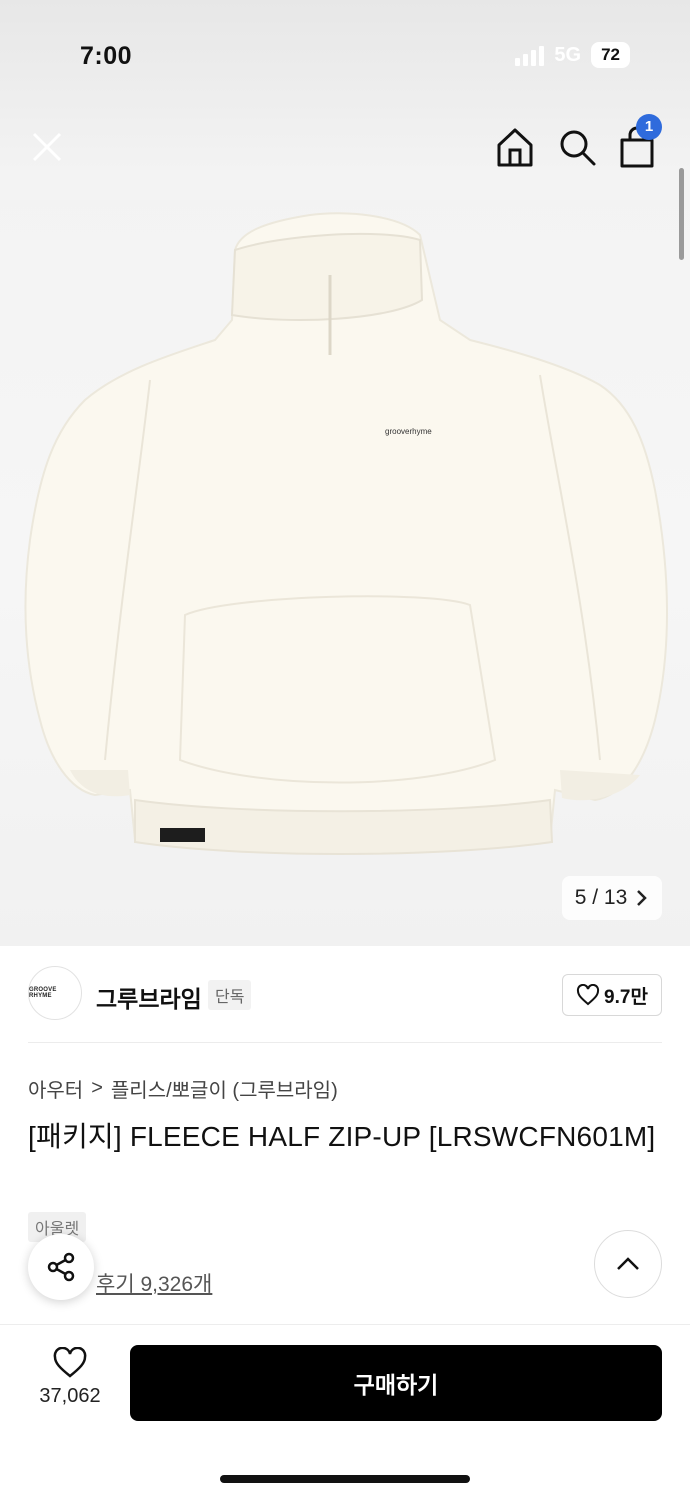 The height and width of the screenshot is (1500, 690). I want to click on brand-row: GROOVE RHYME 그루브라임 단독 9.7만, so click(345, 994).